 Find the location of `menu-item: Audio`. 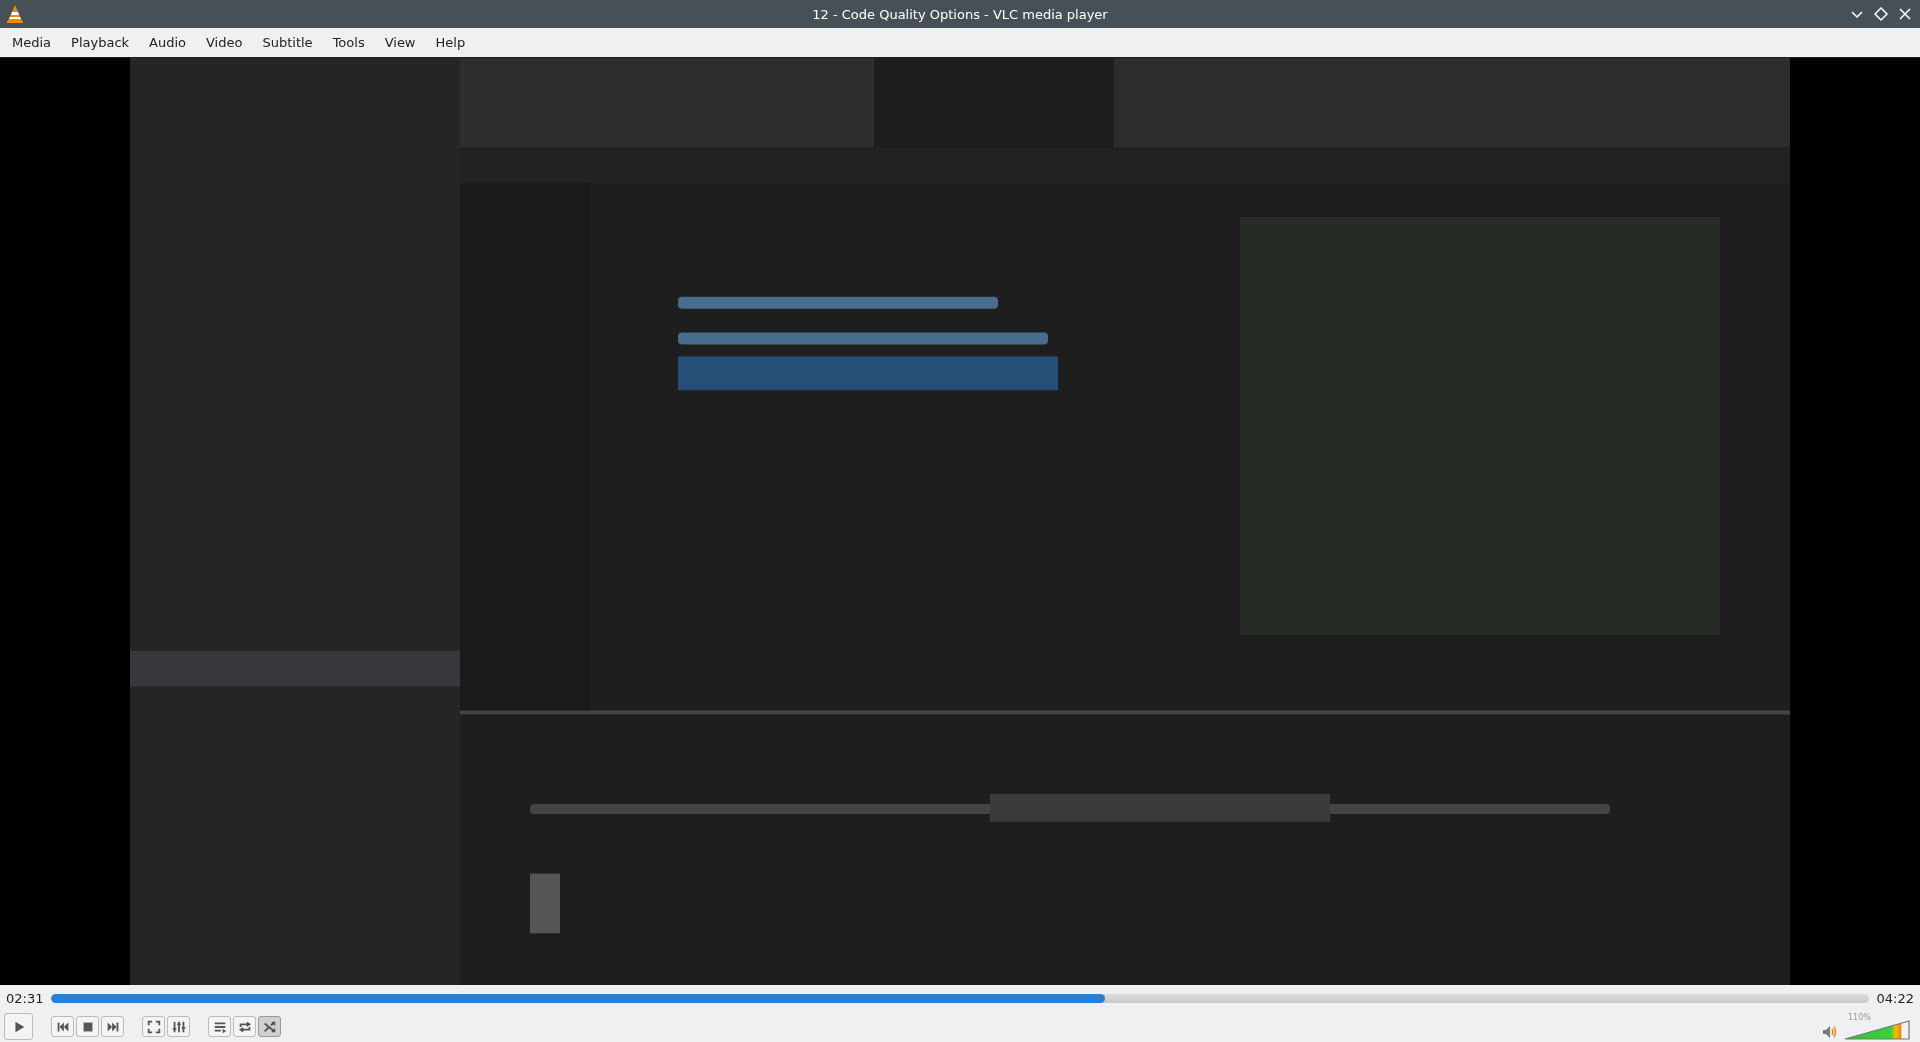

menu-item: Audio is located at coordinates (167, 42).